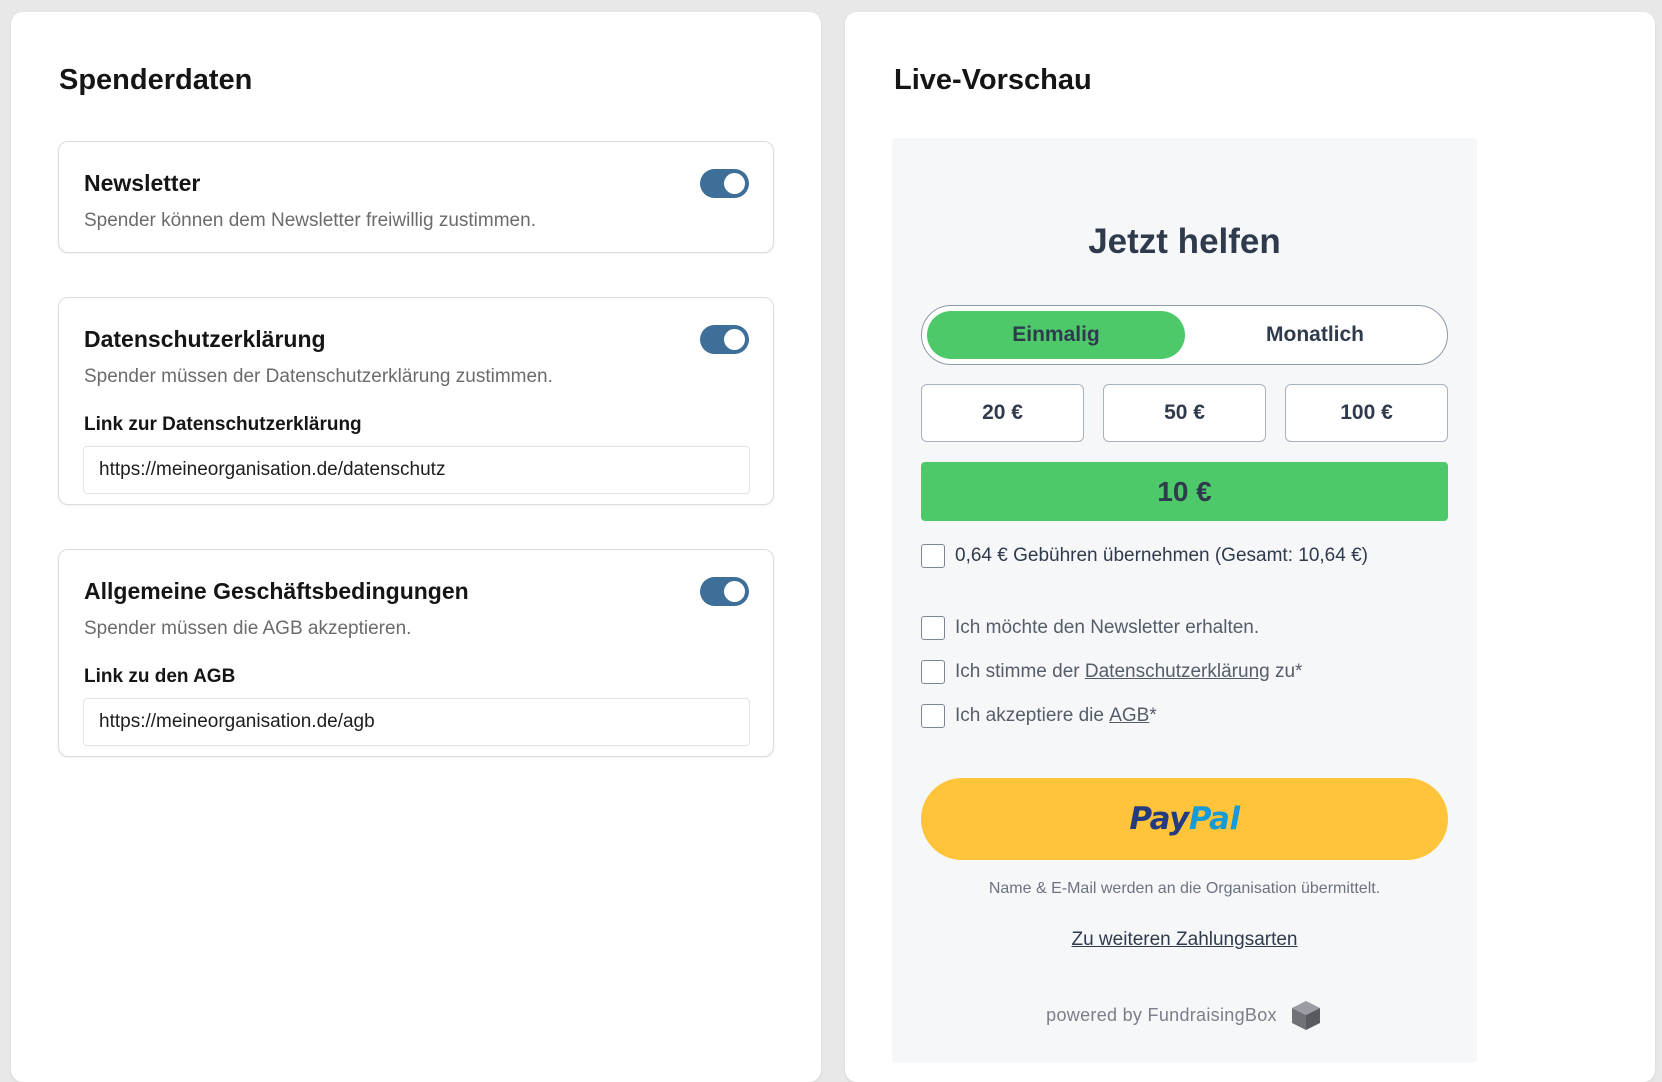 The height and width of the screenshot is (1082, 1662). What do you see at coordinates (1315, 335) in the screenshot?
I see `frequency-monthly-button: Monatlich` at bounding box center [1315, 335].